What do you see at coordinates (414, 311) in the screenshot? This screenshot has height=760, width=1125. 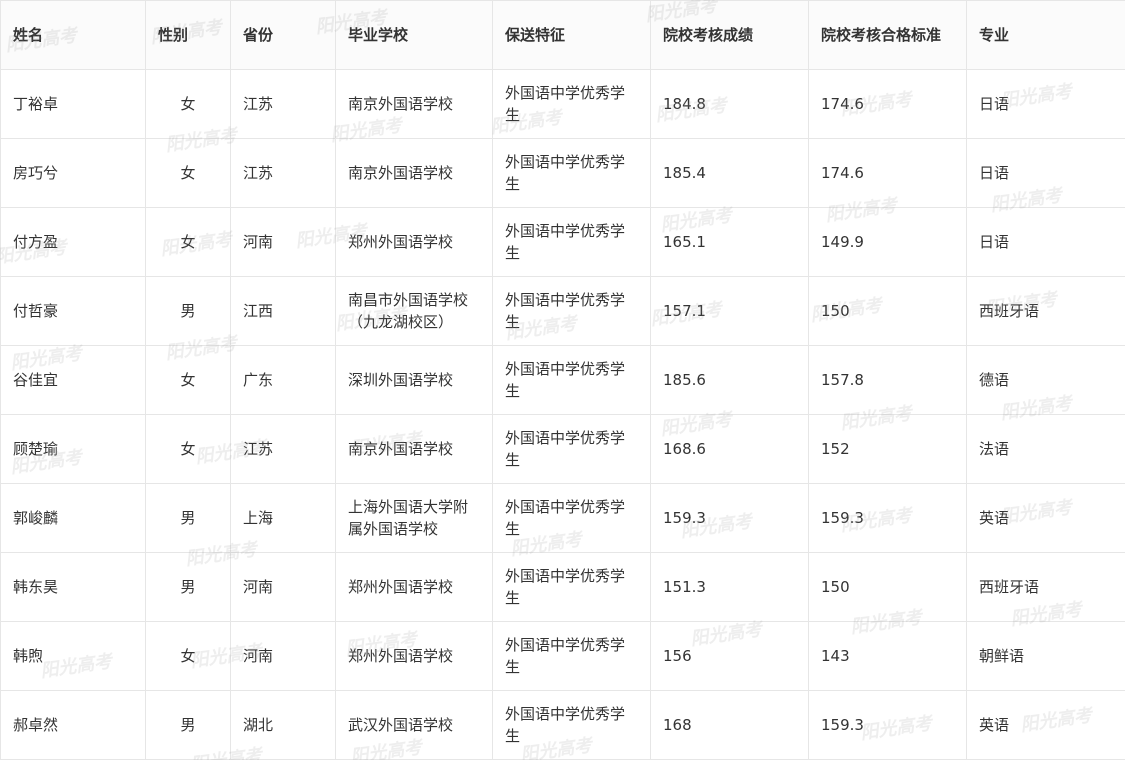 I see `cell-school: 南昌市外国语学校（九龙湖校区）` at bounding box center [414, 311].